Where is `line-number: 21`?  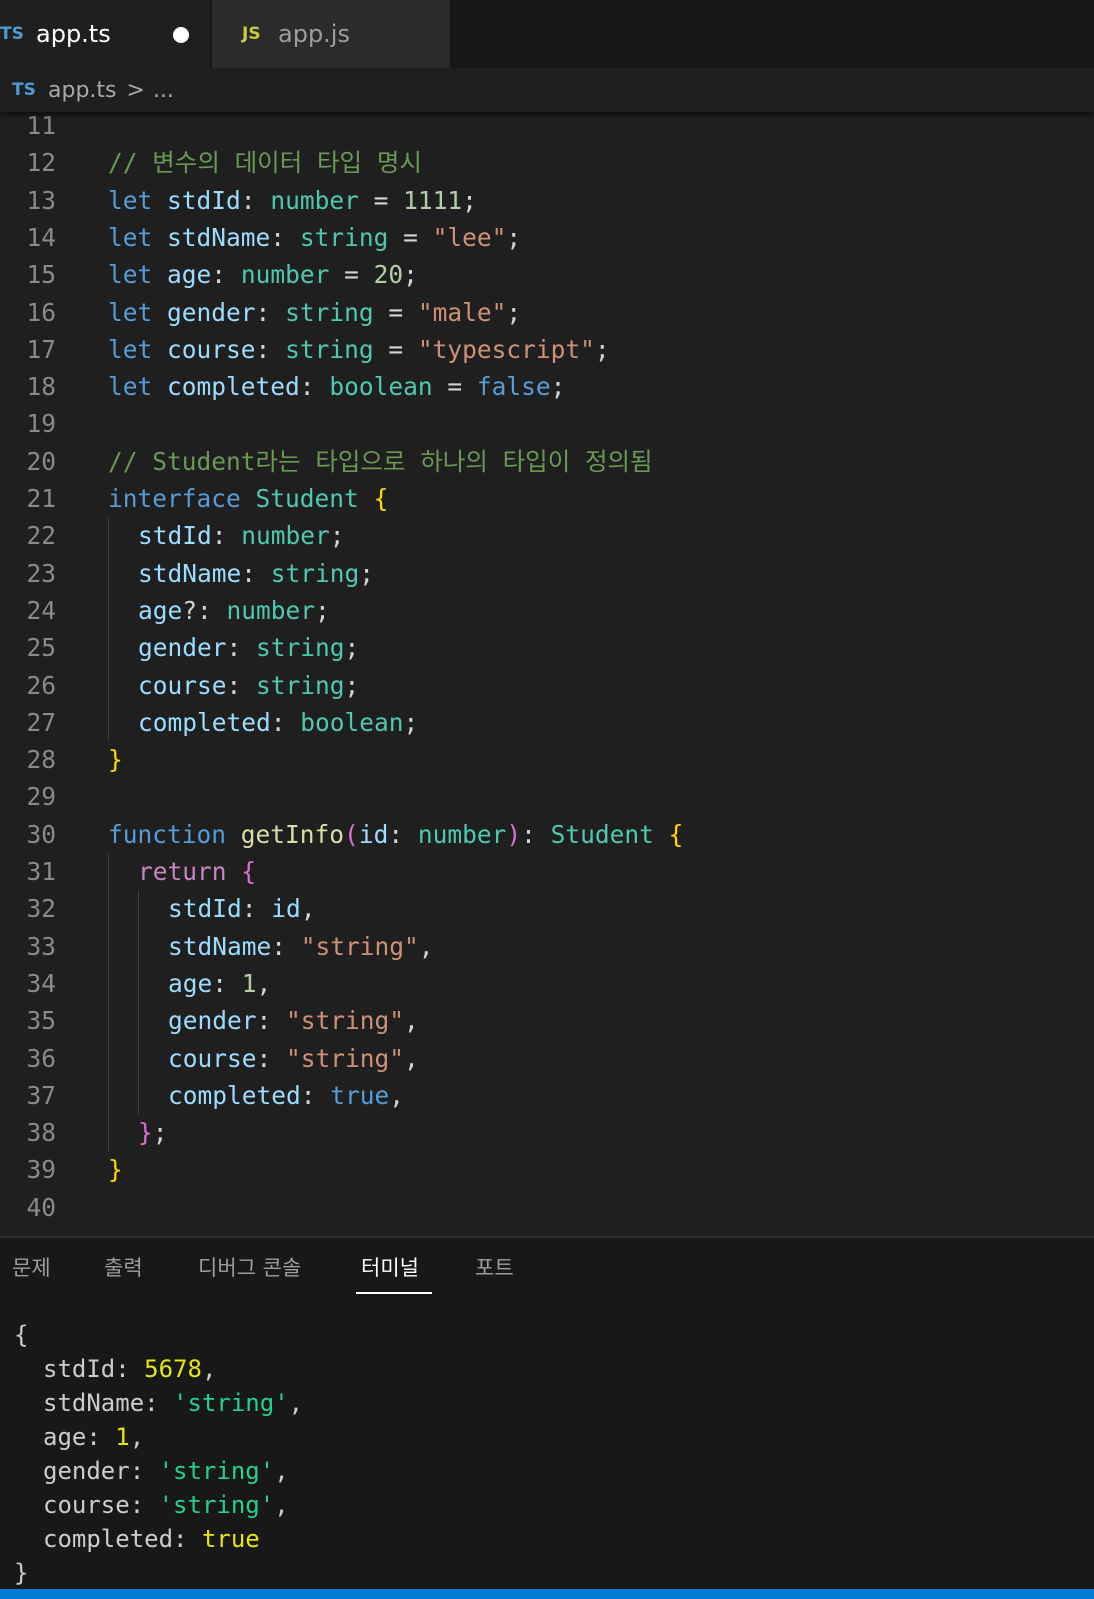
line-number: 21 is located at coordinates (41, 498).